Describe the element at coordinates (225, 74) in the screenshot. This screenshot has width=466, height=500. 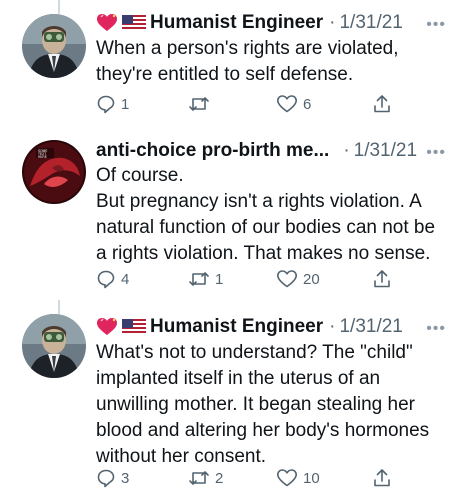
I see `text-line: they're entitled to self defense.` at that location.